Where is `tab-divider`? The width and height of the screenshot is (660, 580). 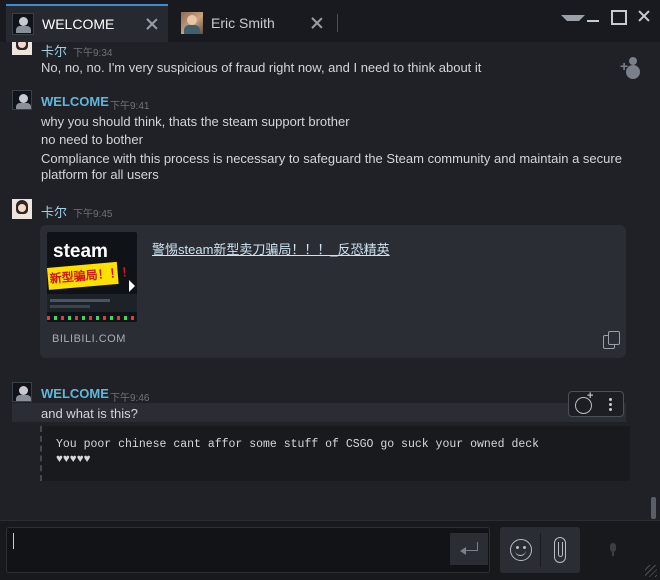
tab-divider is located at coordinates (337, 23).